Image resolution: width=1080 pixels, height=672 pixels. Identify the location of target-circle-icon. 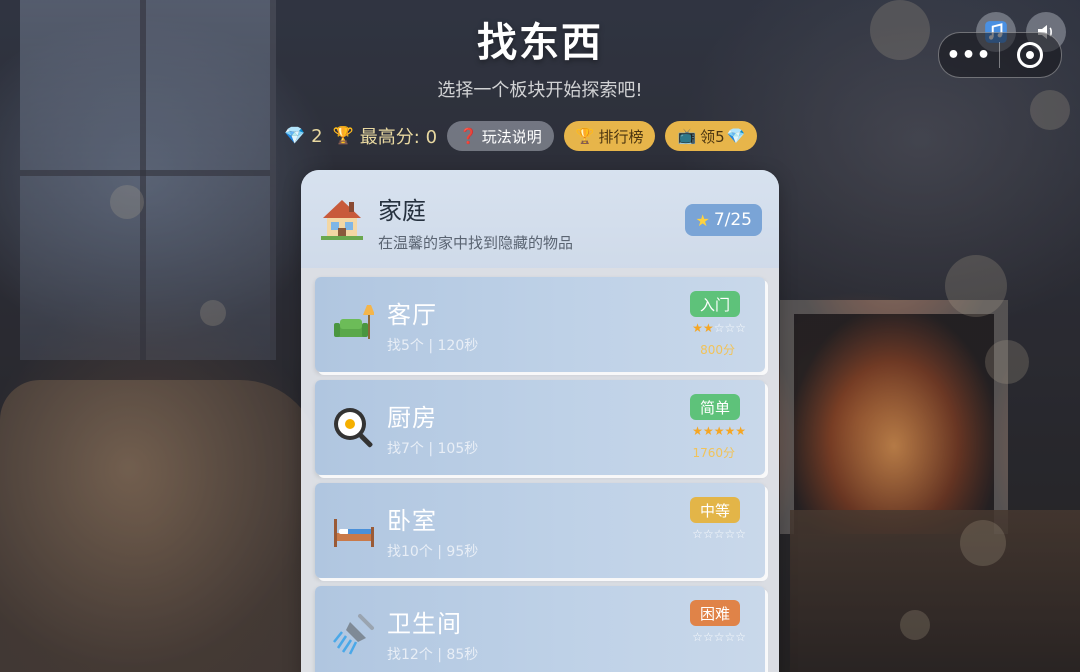
(1030, 55).